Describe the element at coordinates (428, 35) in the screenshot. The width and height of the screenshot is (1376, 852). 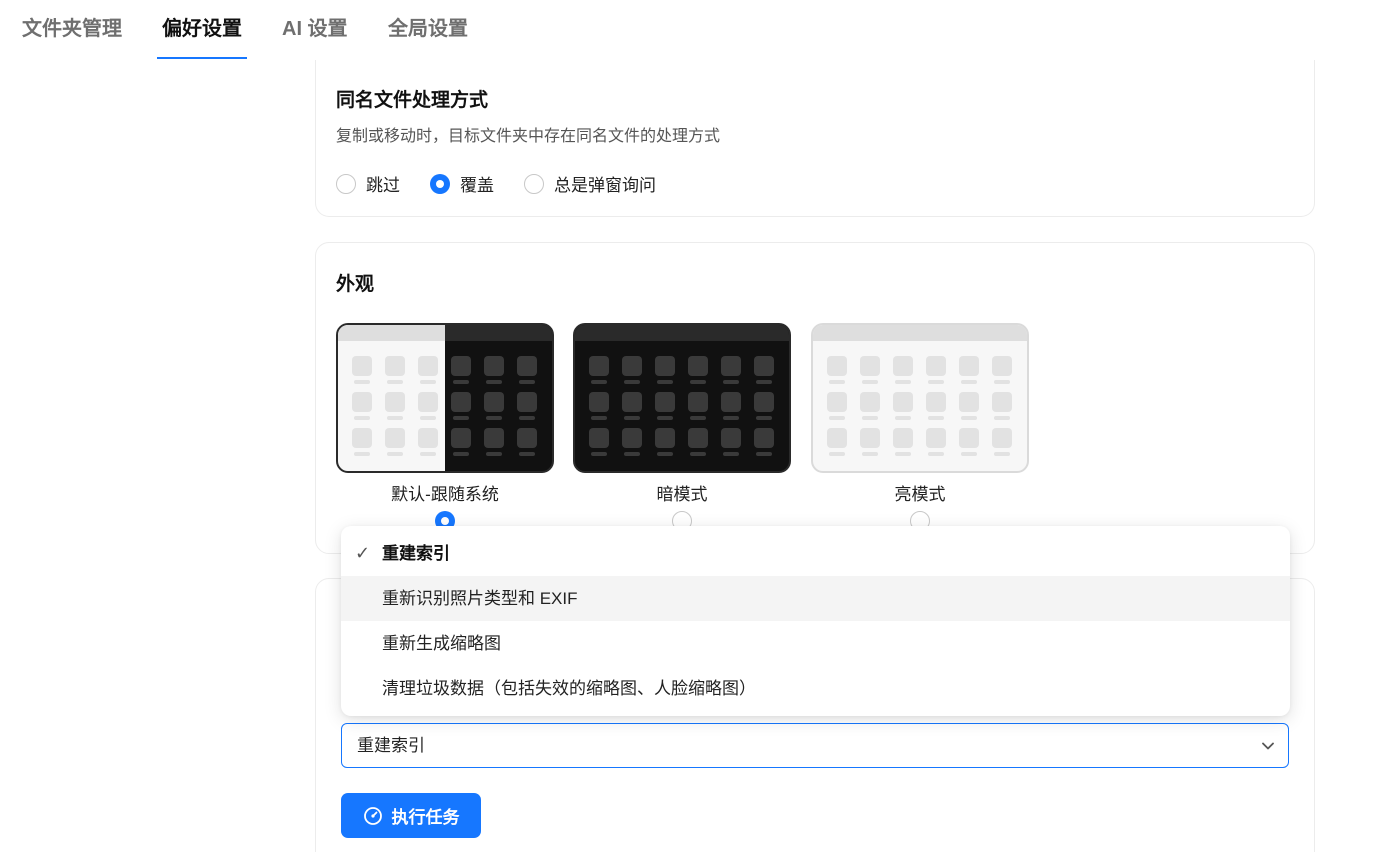
I see `tab-global-settings: 全局设置` at that location.